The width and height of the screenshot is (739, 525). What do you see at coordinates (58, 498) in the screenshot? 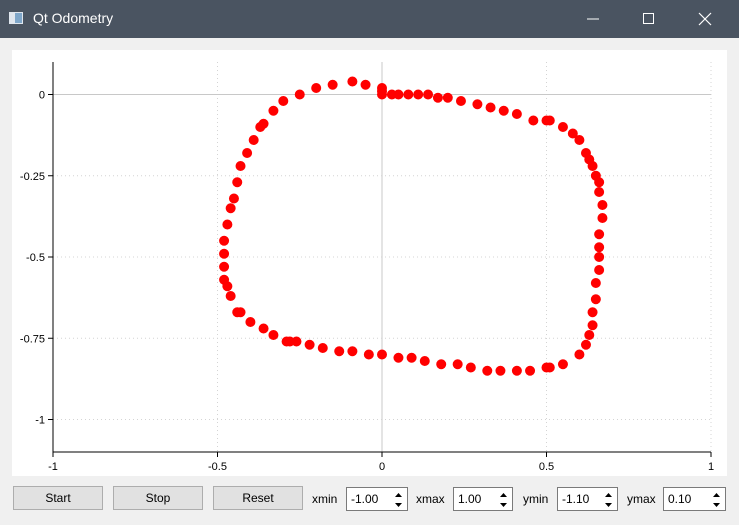
I see `start-button: Start` at bounding box center [58, 498].